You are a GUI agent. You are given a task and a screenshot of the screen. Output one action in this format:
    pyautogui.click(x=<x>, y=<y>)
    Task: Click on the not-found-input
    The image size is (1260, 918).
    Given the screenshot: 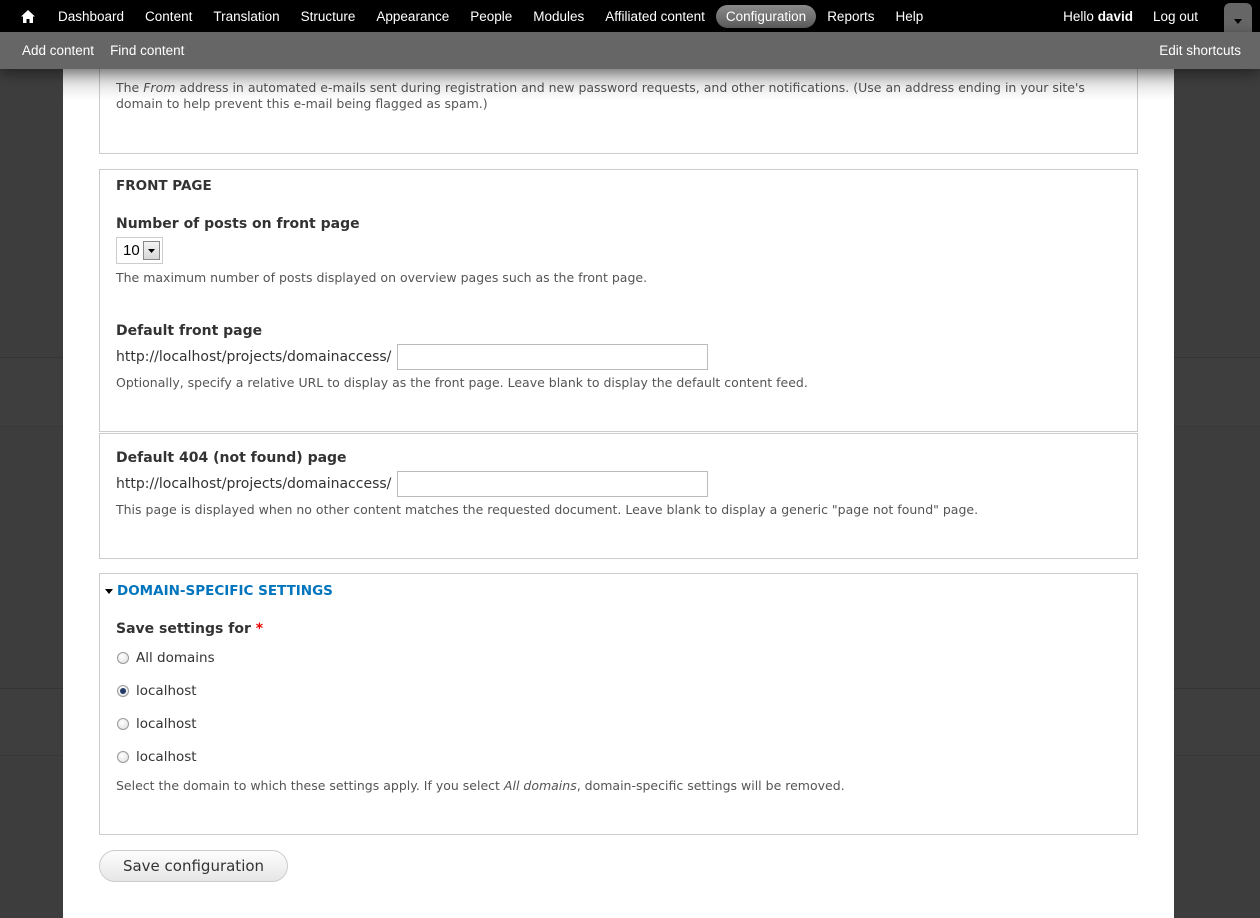 What is the action you would take?
    pyautogui.click(x=553, y=484)
    